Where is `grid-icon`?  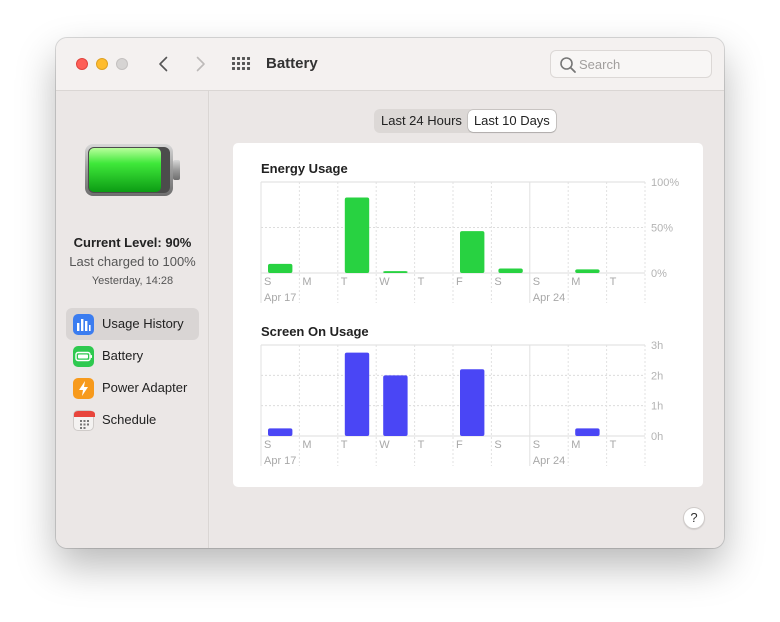
grid-icon is located at coordinates (241, 63).